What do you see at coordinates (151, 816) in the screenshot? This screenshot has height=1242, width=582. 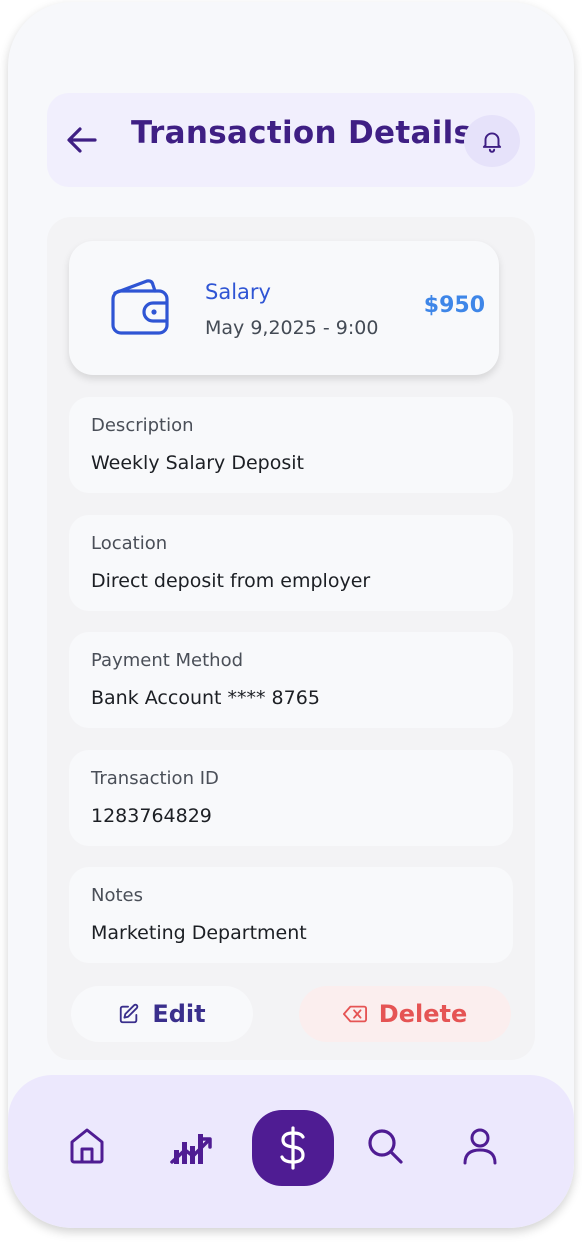 I see `field-value: 1283764829` at bounding box center [151, 816].